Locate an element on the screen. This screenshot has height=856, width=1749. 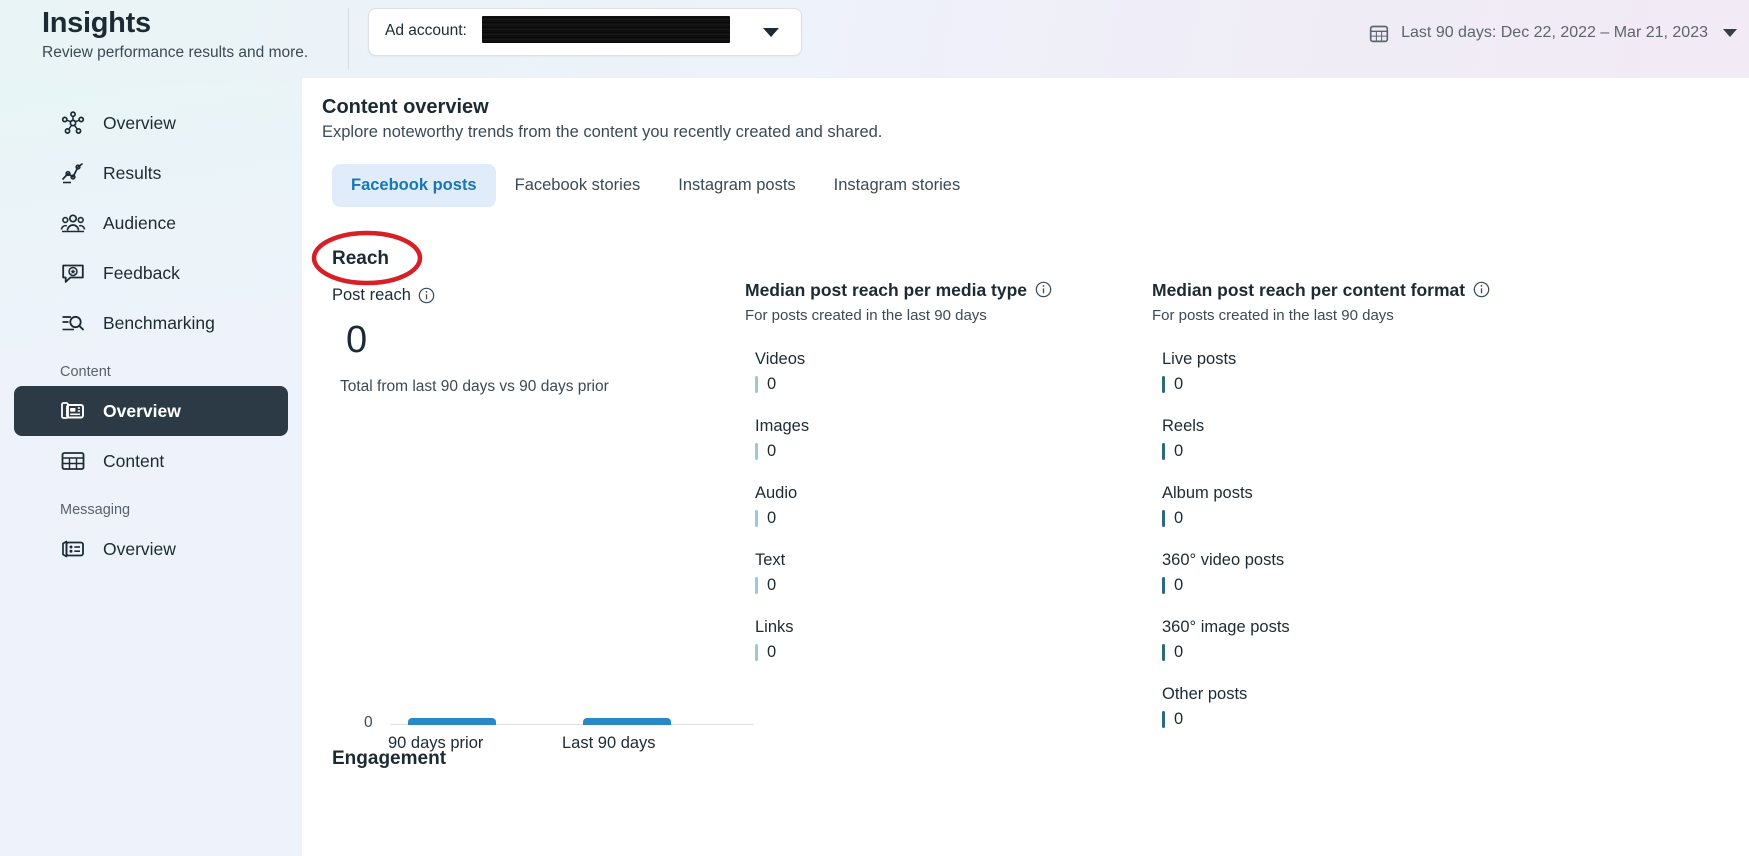
chart-x-label-1: Last 90 days is located at coordinates (609, 743).